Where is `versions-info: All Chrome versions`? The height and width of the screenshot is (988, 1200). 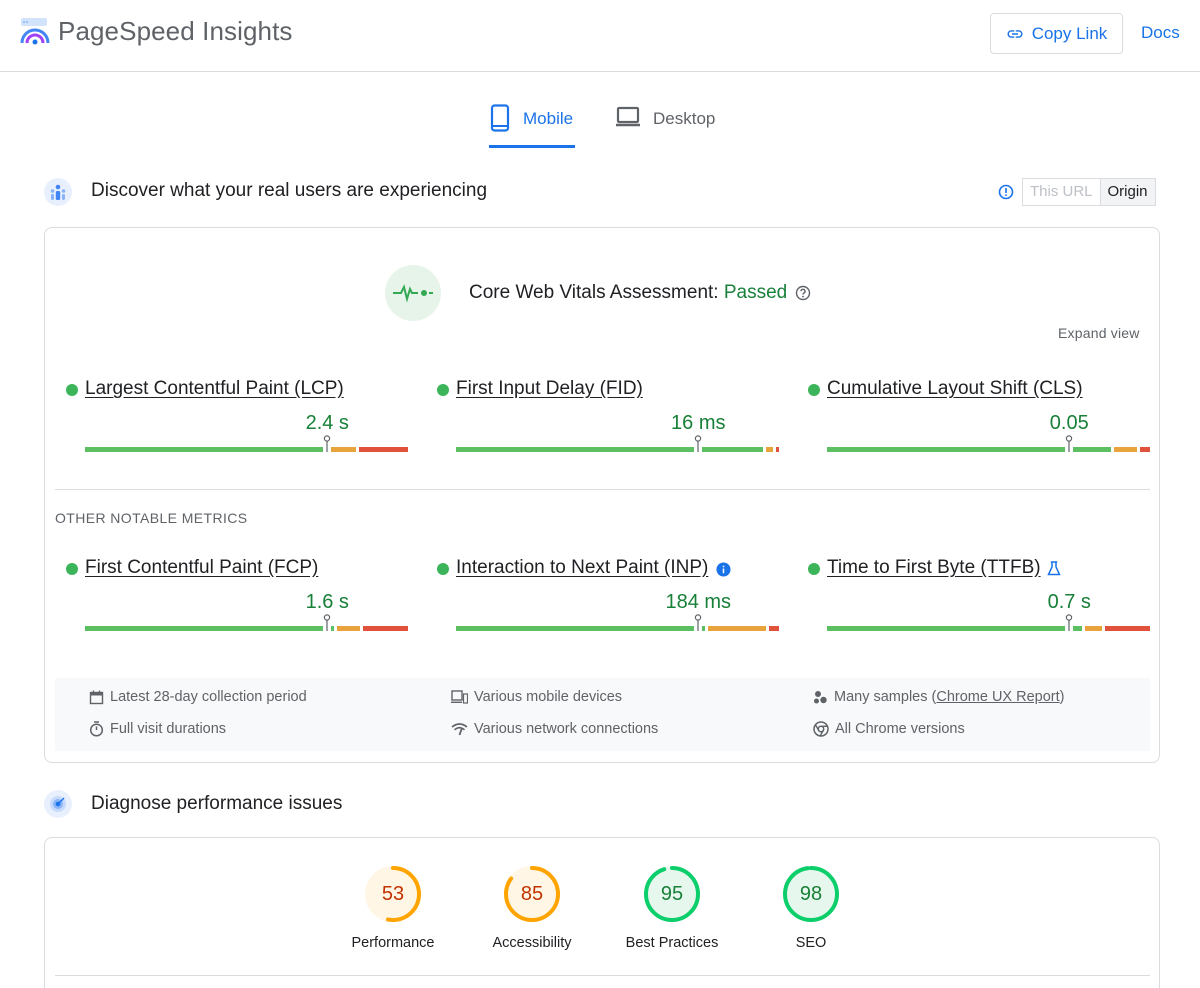
versions-info: All Chrome versions is located at coordinates (889, 729).